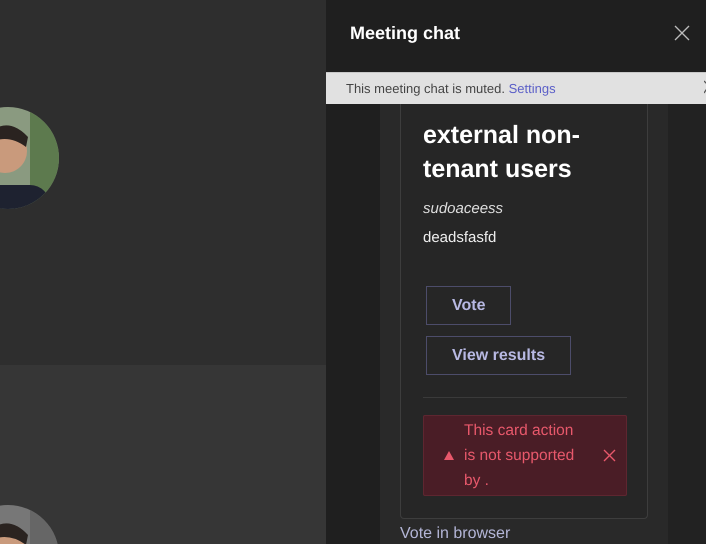 Image resolution: width=706 pixels, height=544 pixels. What do you see at coordinates (499, 355) in the screenshot?
I see `action-button: View results` at bounding box center [499, 355].